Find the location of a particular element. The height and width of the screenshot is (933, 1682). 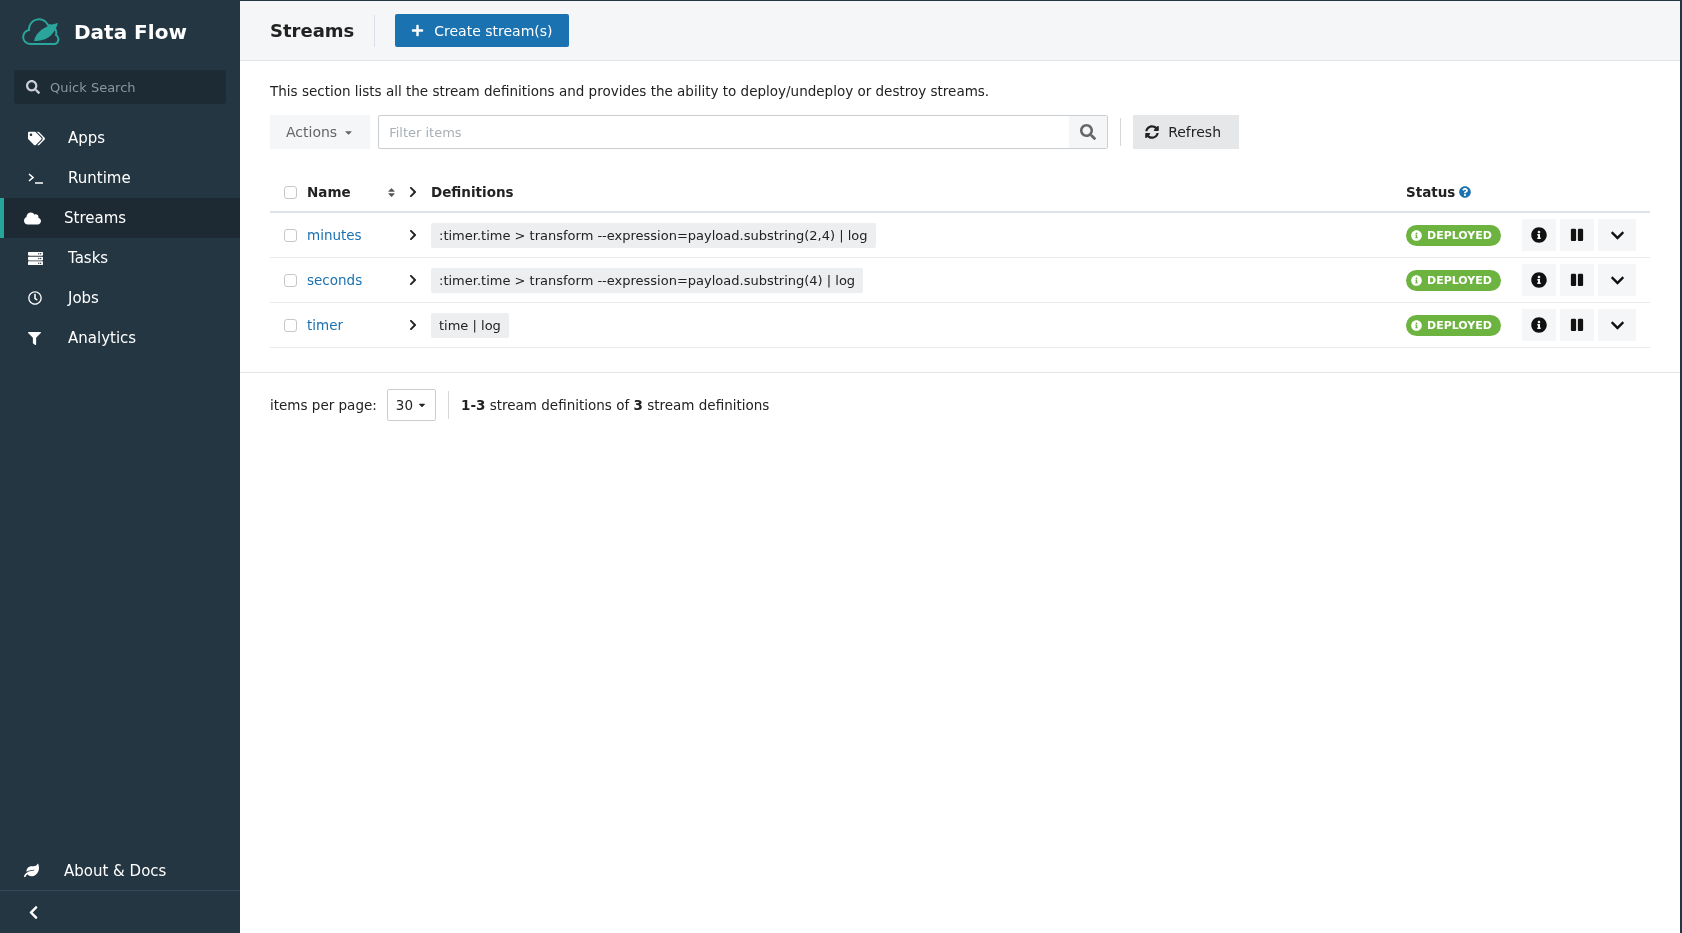

description-text: This section lists all the stream definitions and provides the ability to deploy/undeploy or destroy streams. is located at coordinates (630, 91).